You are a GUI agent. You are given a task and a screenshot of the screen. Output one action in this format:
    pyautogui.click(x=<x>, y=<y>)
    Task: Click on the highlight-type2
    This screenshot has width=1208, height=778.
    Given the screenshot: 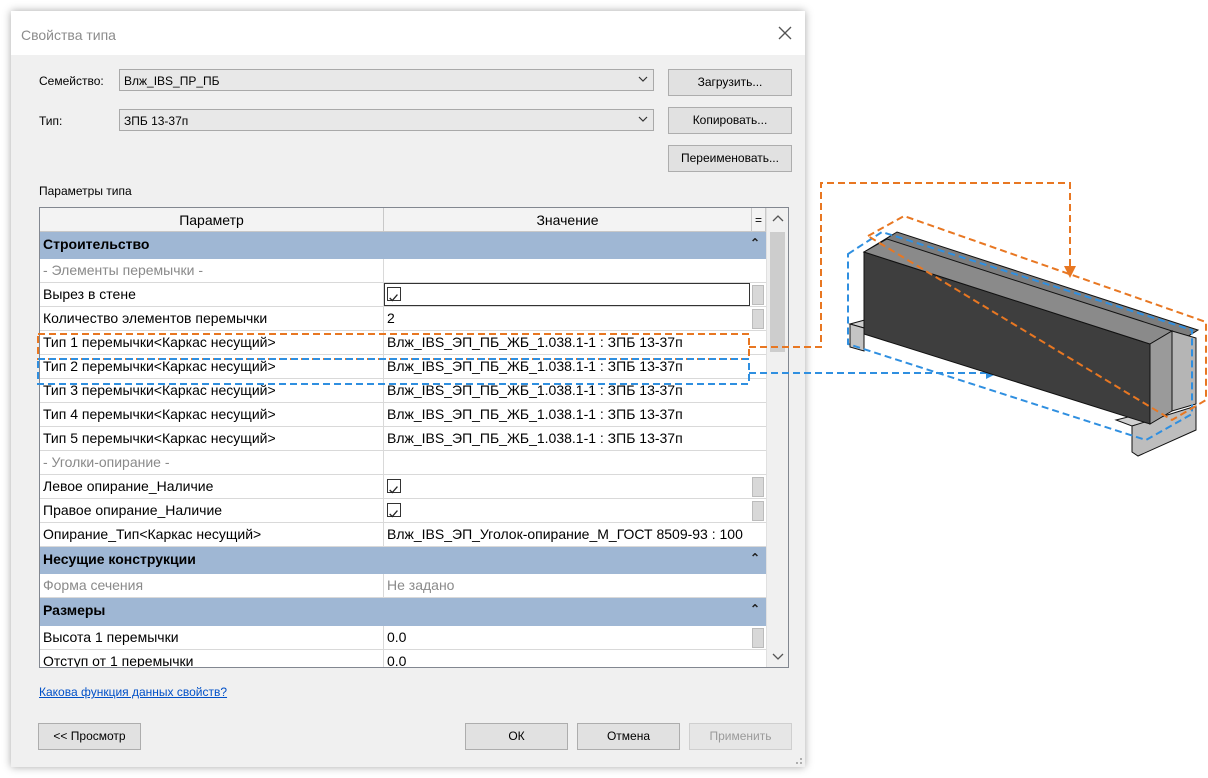 What is the action you would take?
    pyautogui.click(x=393, y=371)
    